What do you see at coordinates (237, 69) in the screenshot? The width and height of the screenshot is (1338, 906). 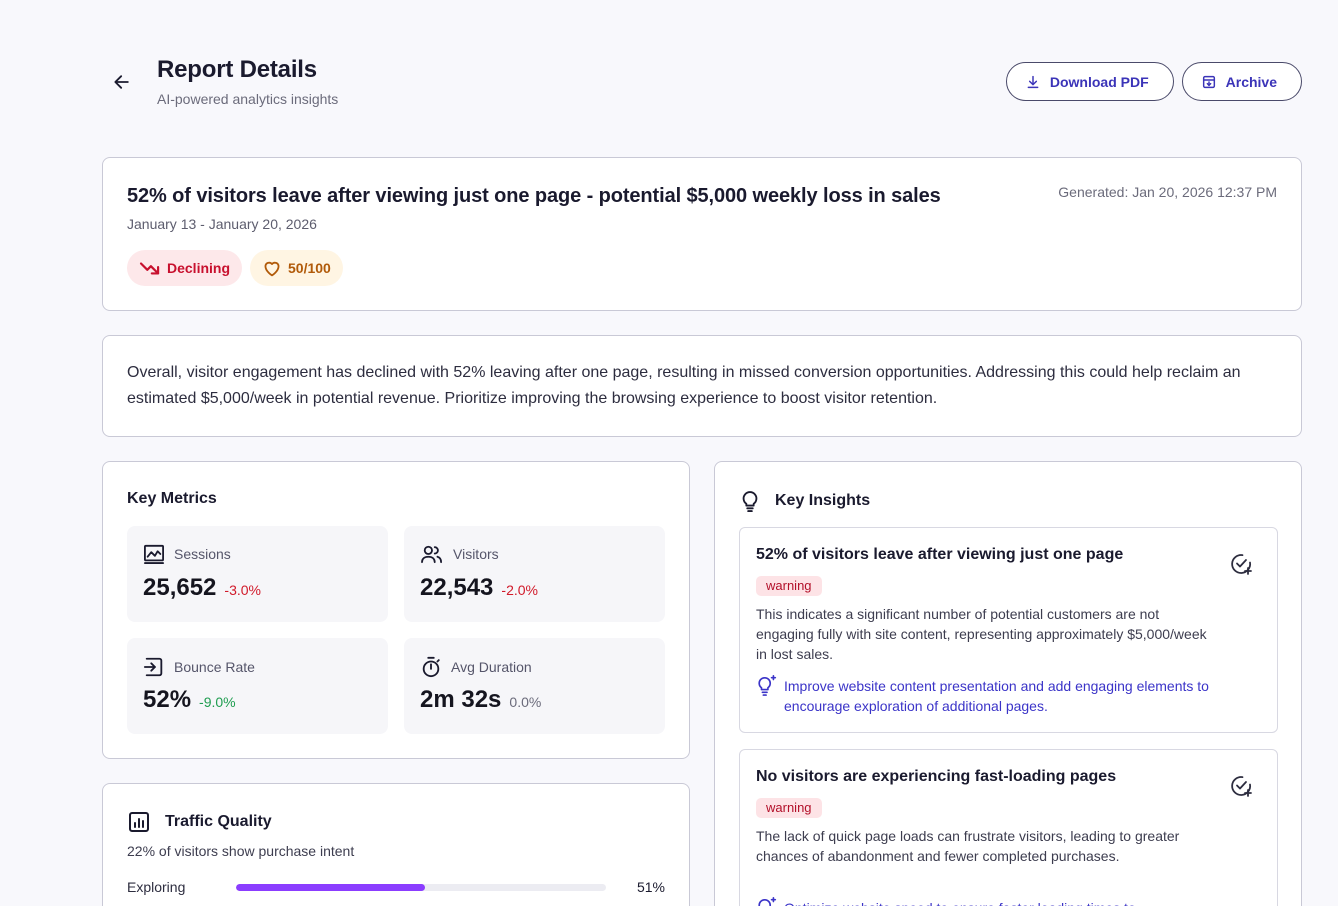 I see `page-title: Report Details` at bounding box center [237, 69].